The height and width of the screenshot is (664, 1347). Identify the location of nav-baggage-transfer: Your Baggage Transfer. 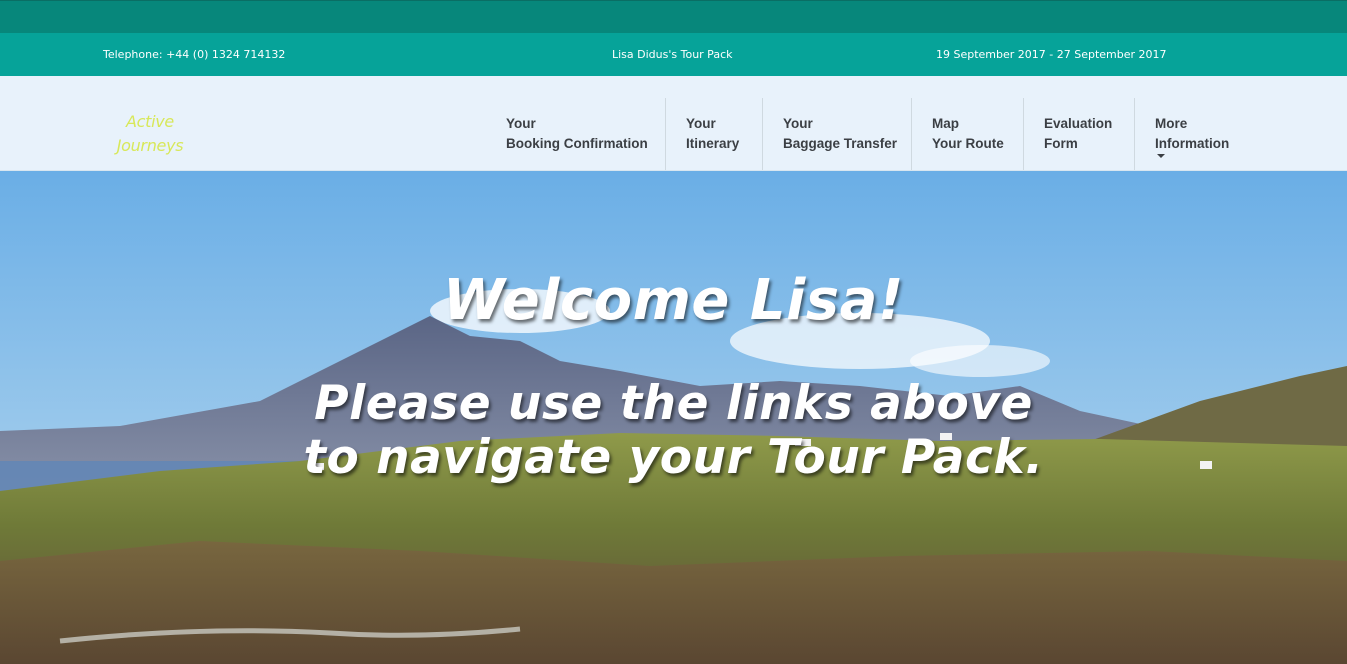
(838, 134).